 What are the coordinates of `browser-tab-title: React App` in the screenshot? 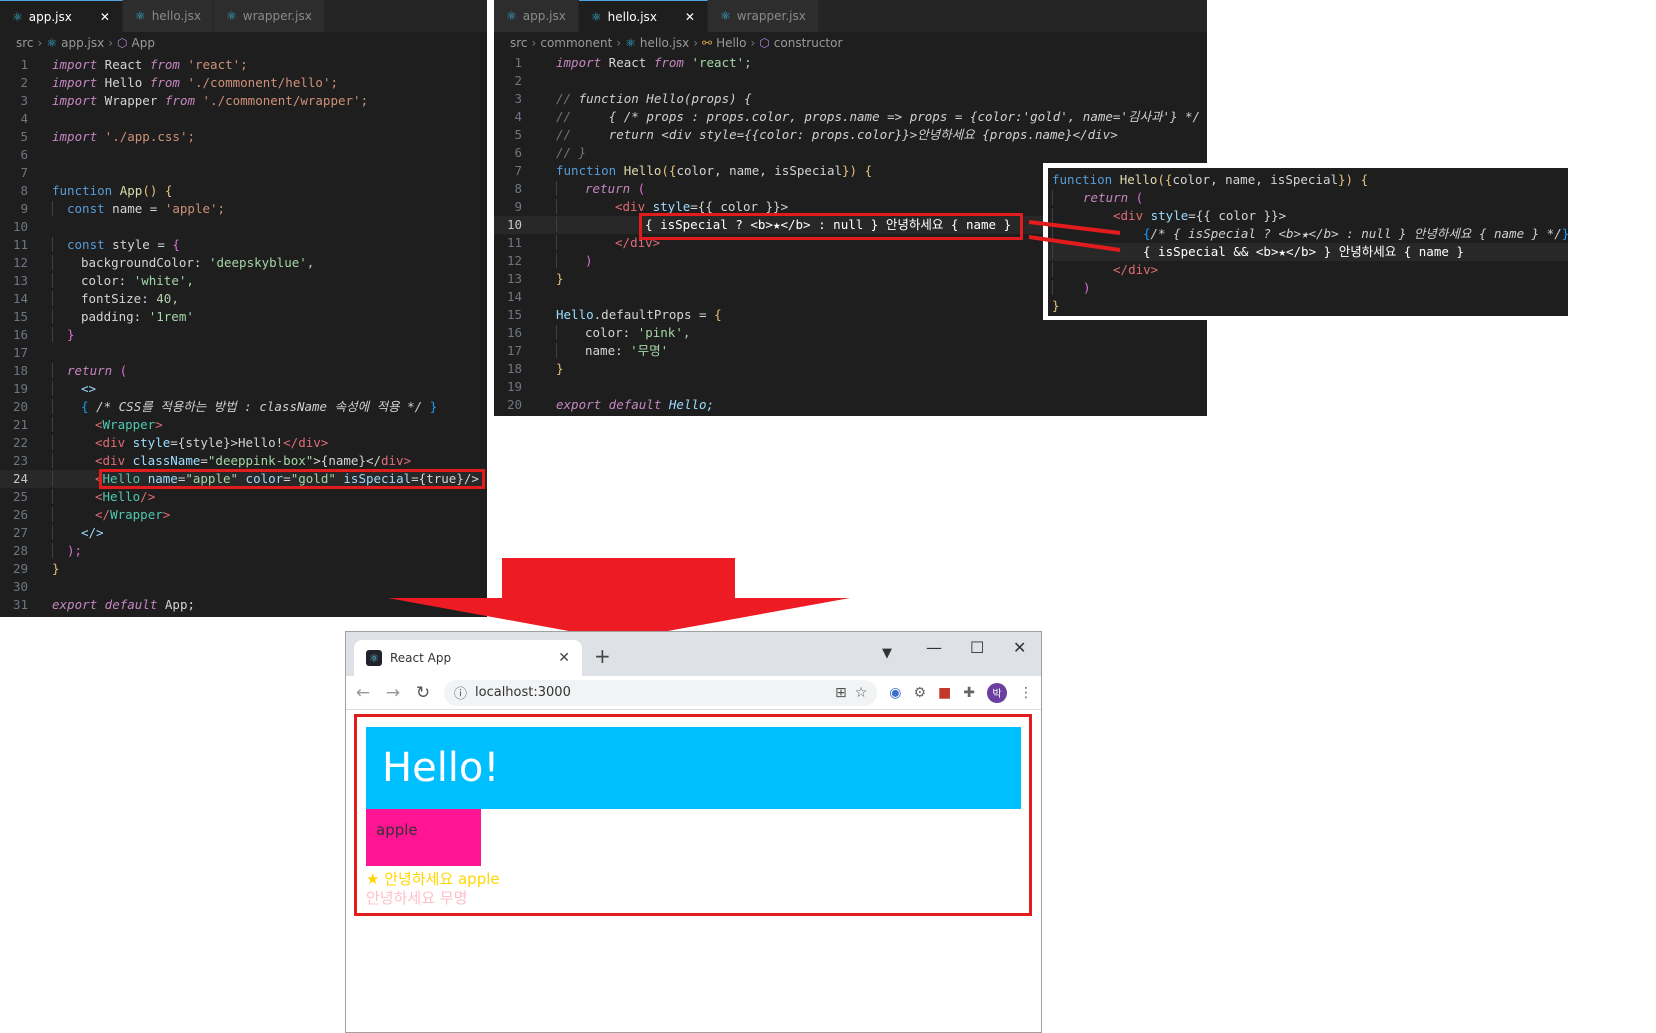 It's located at (421, 658).